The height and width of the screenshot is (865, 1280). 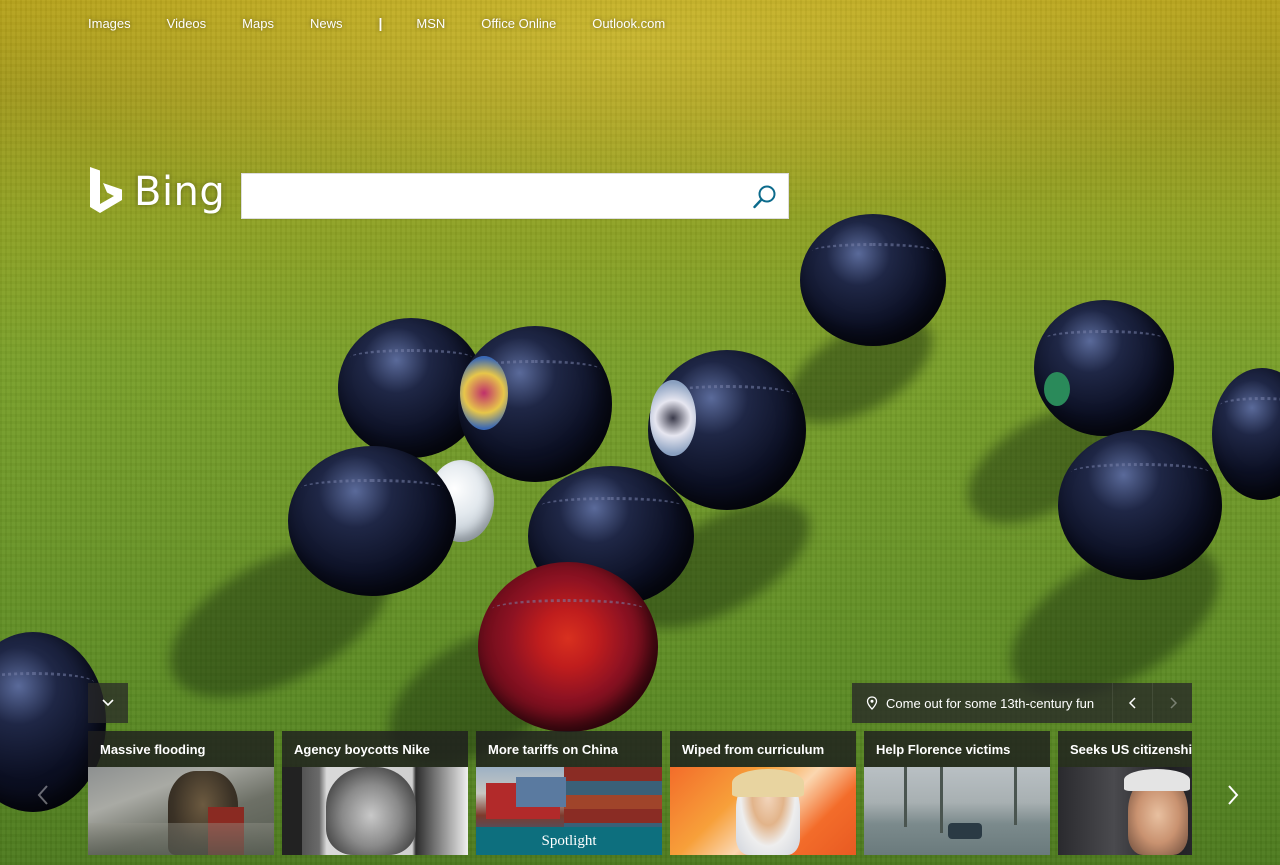 I want to click on news-next-button, so click(x=1233, y=795).